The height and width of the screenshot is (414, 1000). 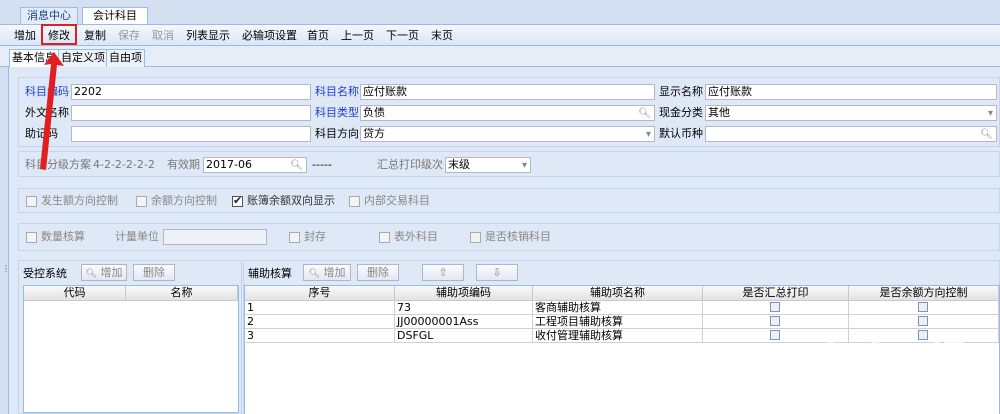 I want to click on aux-add-label: 增加, so click(x=334, y=272).